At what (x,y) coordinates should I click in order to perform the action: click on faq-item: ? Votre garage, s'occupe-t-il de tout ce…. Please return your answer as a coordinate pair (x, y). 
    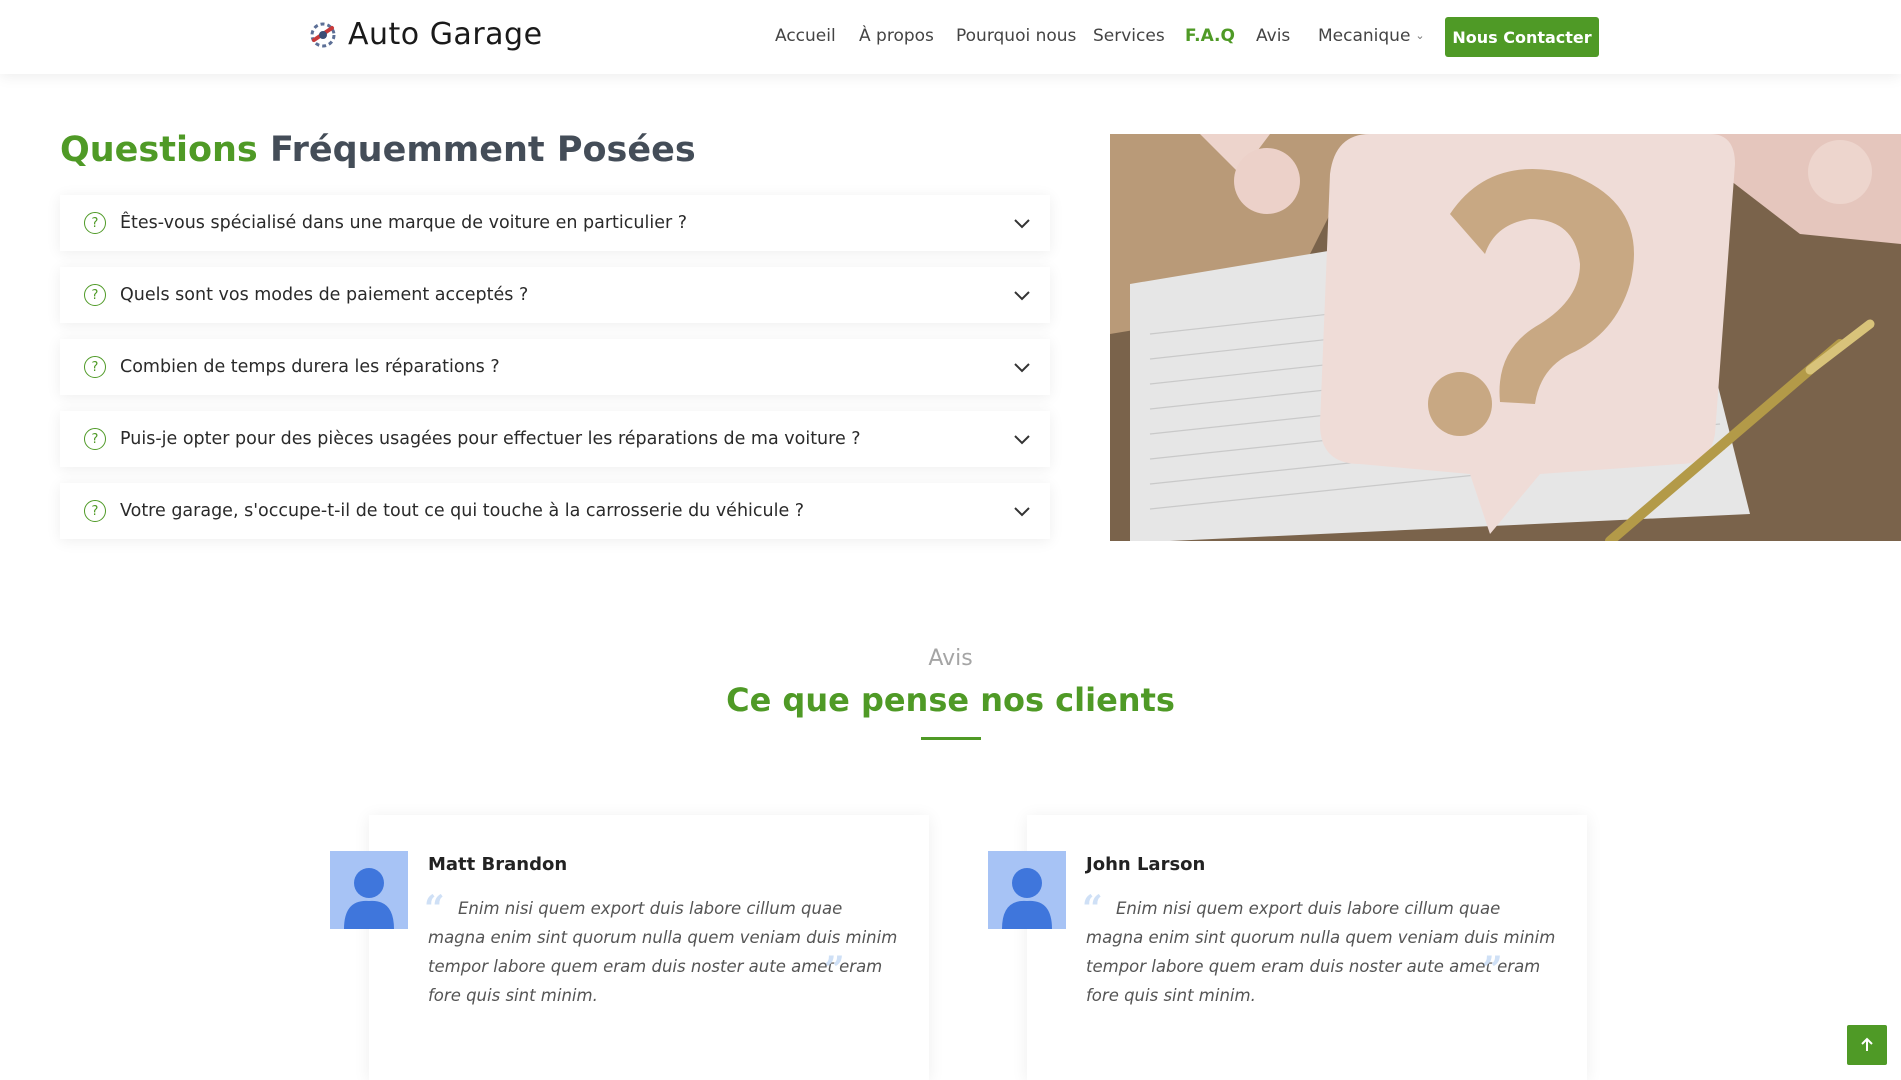
    Looking at the image, I should click on (555, 511).